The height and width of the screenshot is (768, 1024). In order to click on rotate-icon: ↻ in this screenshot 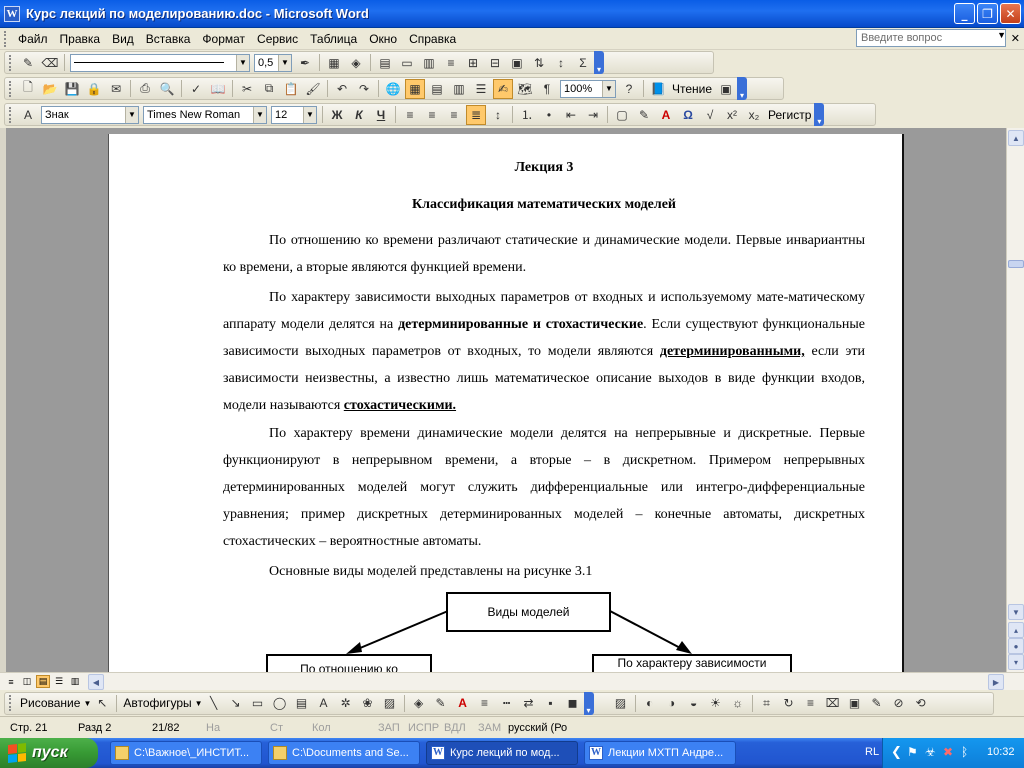, I will do `click(789, 703)`.